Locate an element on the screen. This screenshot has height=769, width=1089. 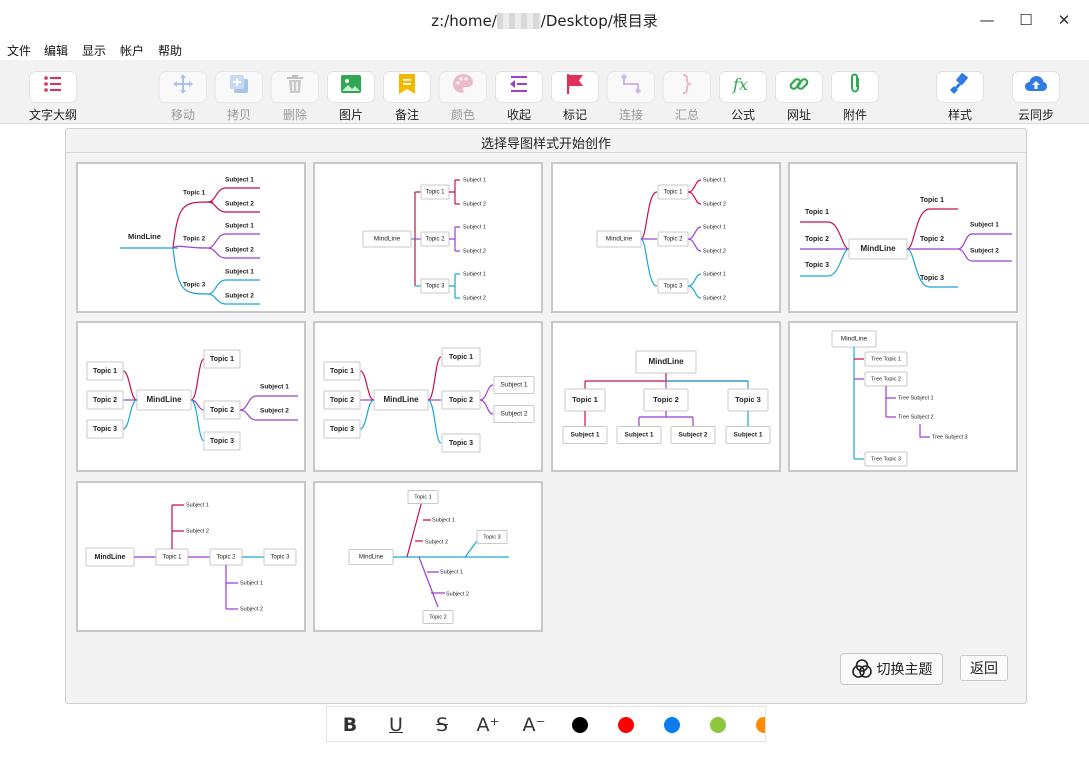
menu-account: 帐户 is located at coordinates (132, 50).